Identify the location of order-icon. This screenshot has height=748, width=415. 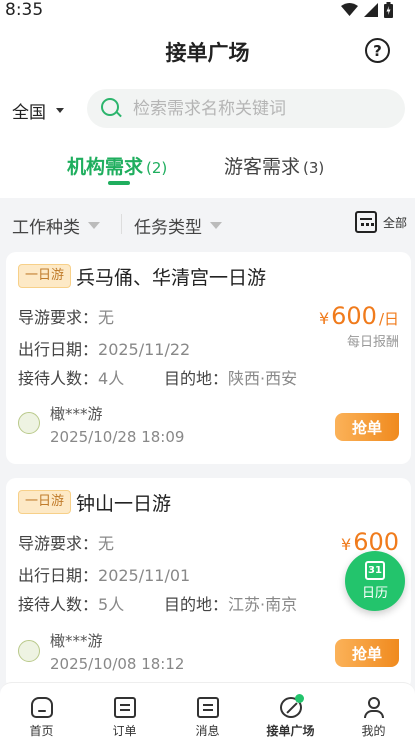
(124, 707).